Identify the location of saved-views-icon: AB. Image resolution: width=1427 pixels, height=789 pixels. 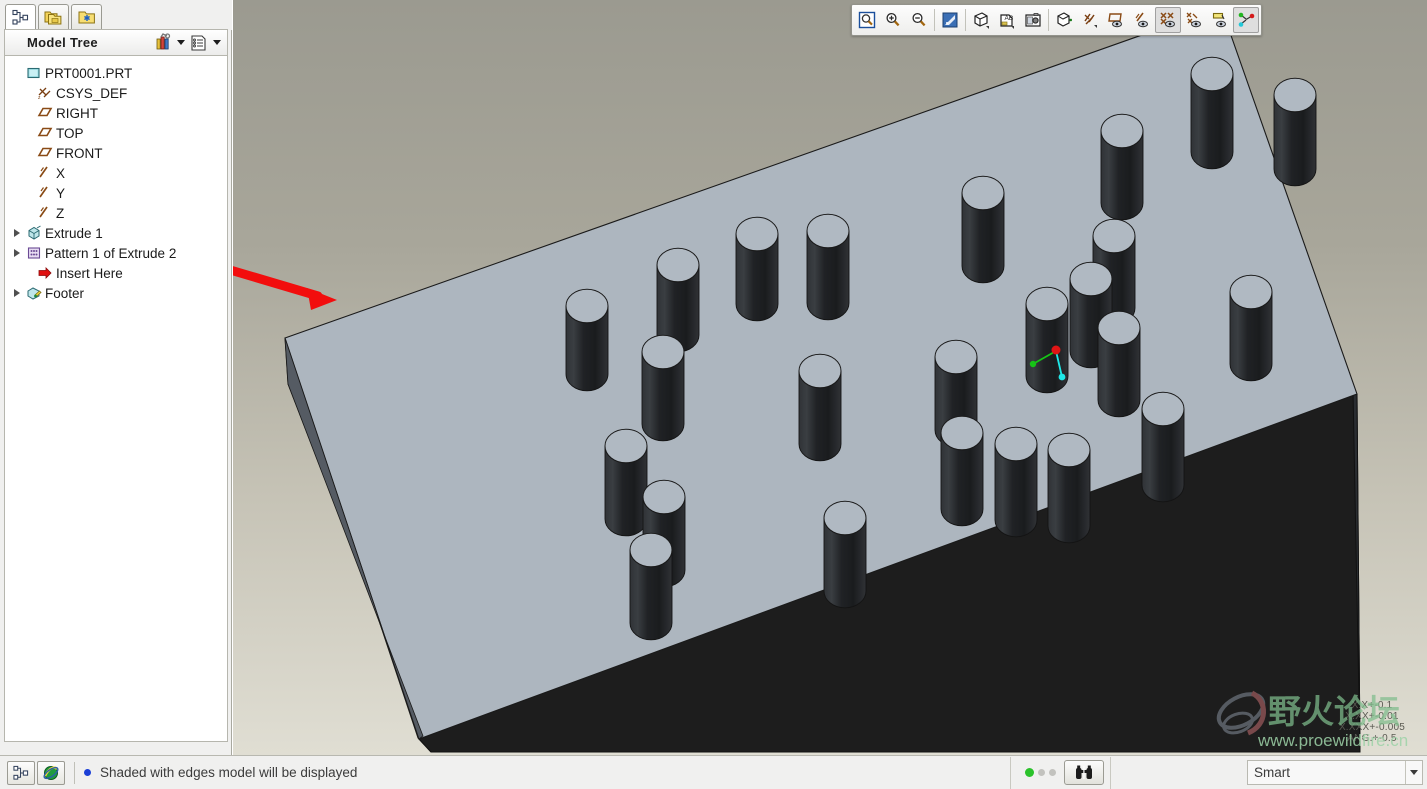
(1007, 21).